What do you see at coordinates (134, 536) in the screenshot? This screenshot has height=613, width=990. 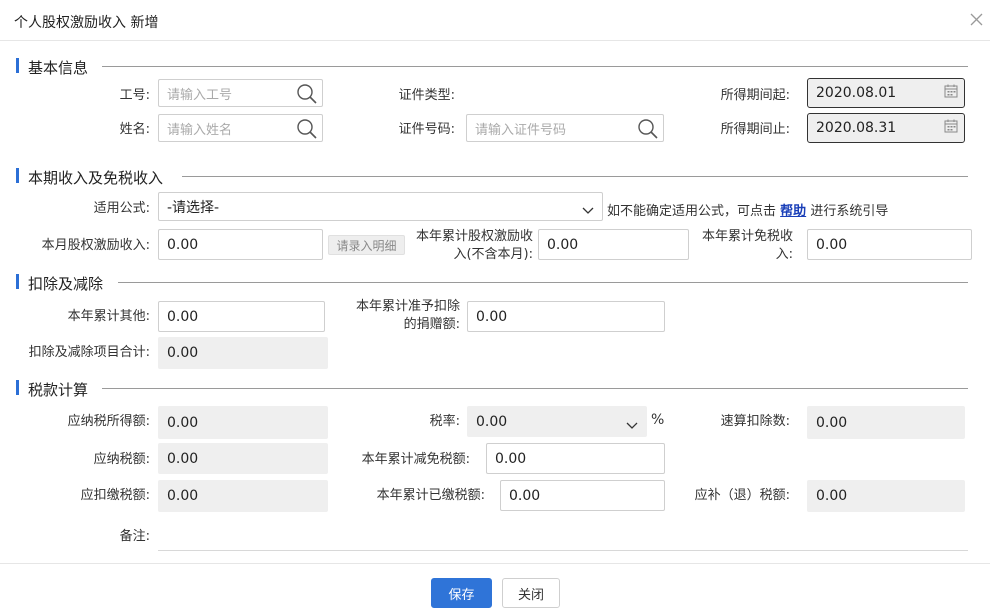 I see `remark-label: 备注:` at bounding box center [134, 536].